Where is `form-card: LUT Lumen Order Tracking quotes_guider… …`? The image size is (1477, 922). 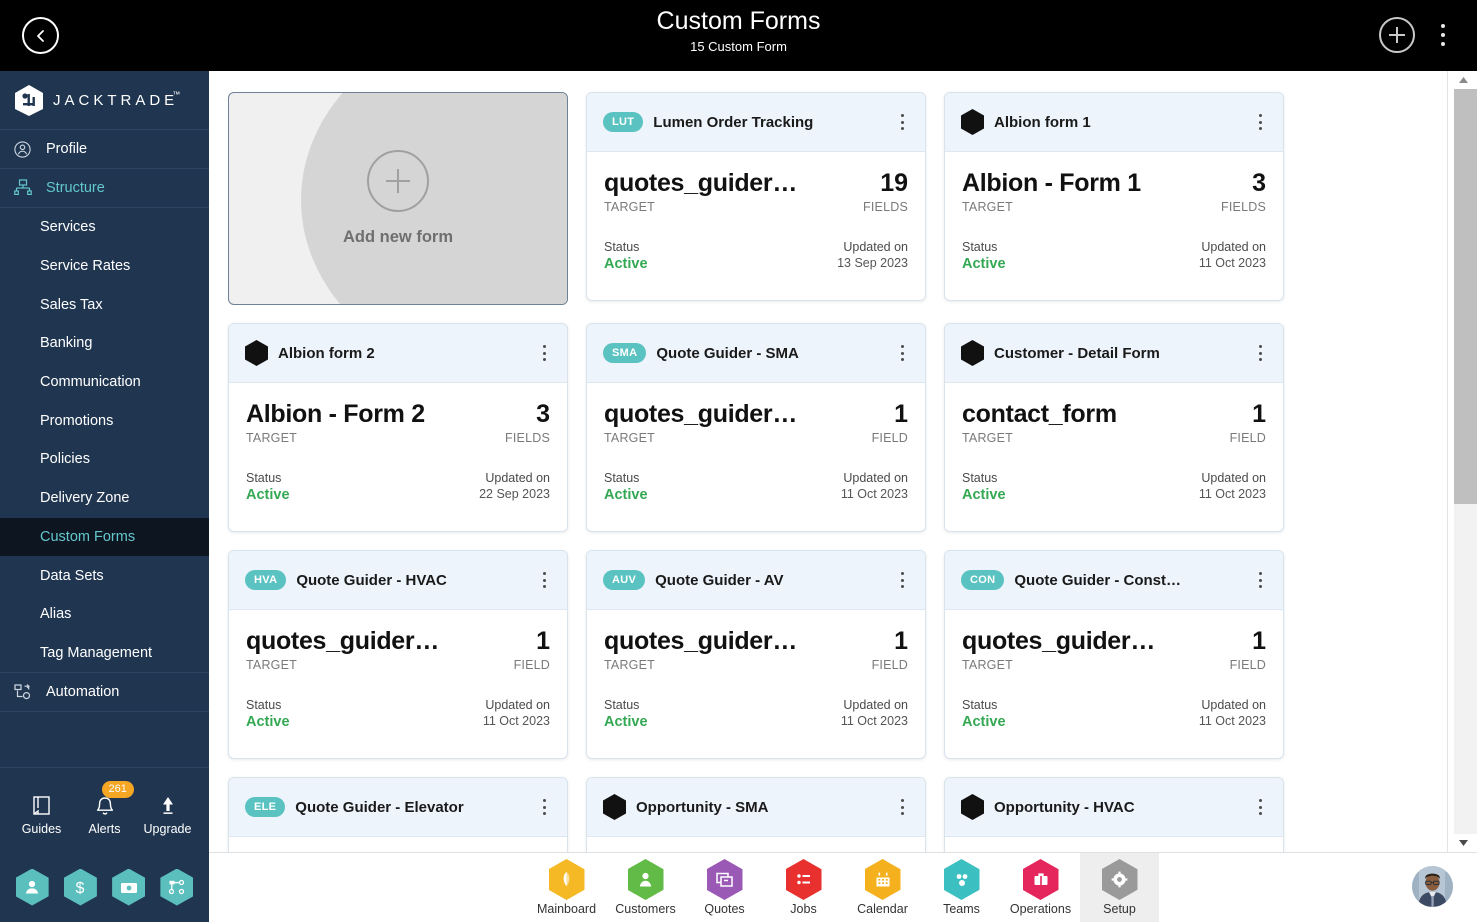 form-card: LUT Lumen Order Tracking quotes_guider… … is located at coordinates (756, 196).